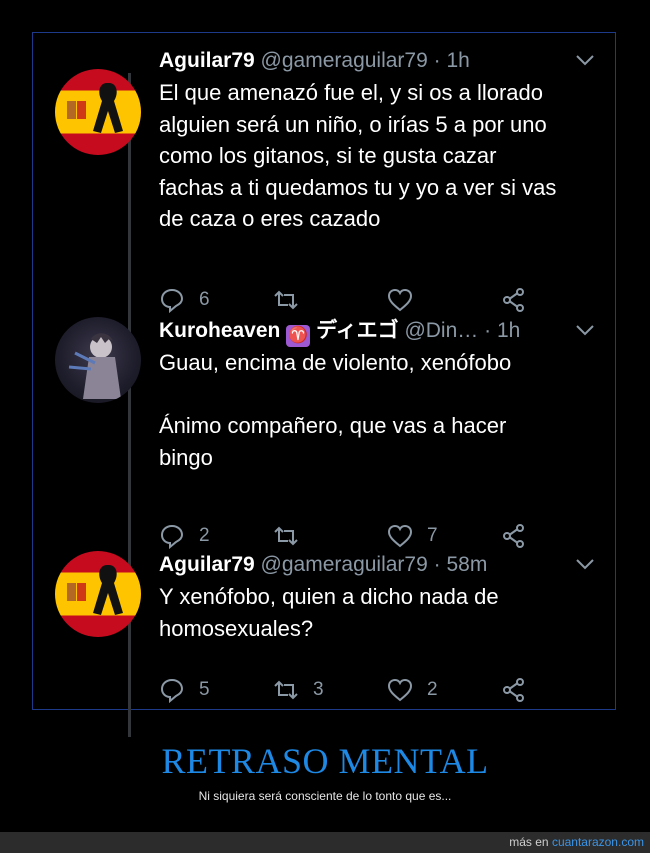 This screenshot has width=650, height=853. I want to click on site-link: cuantarazon.com, so click(598, 842).